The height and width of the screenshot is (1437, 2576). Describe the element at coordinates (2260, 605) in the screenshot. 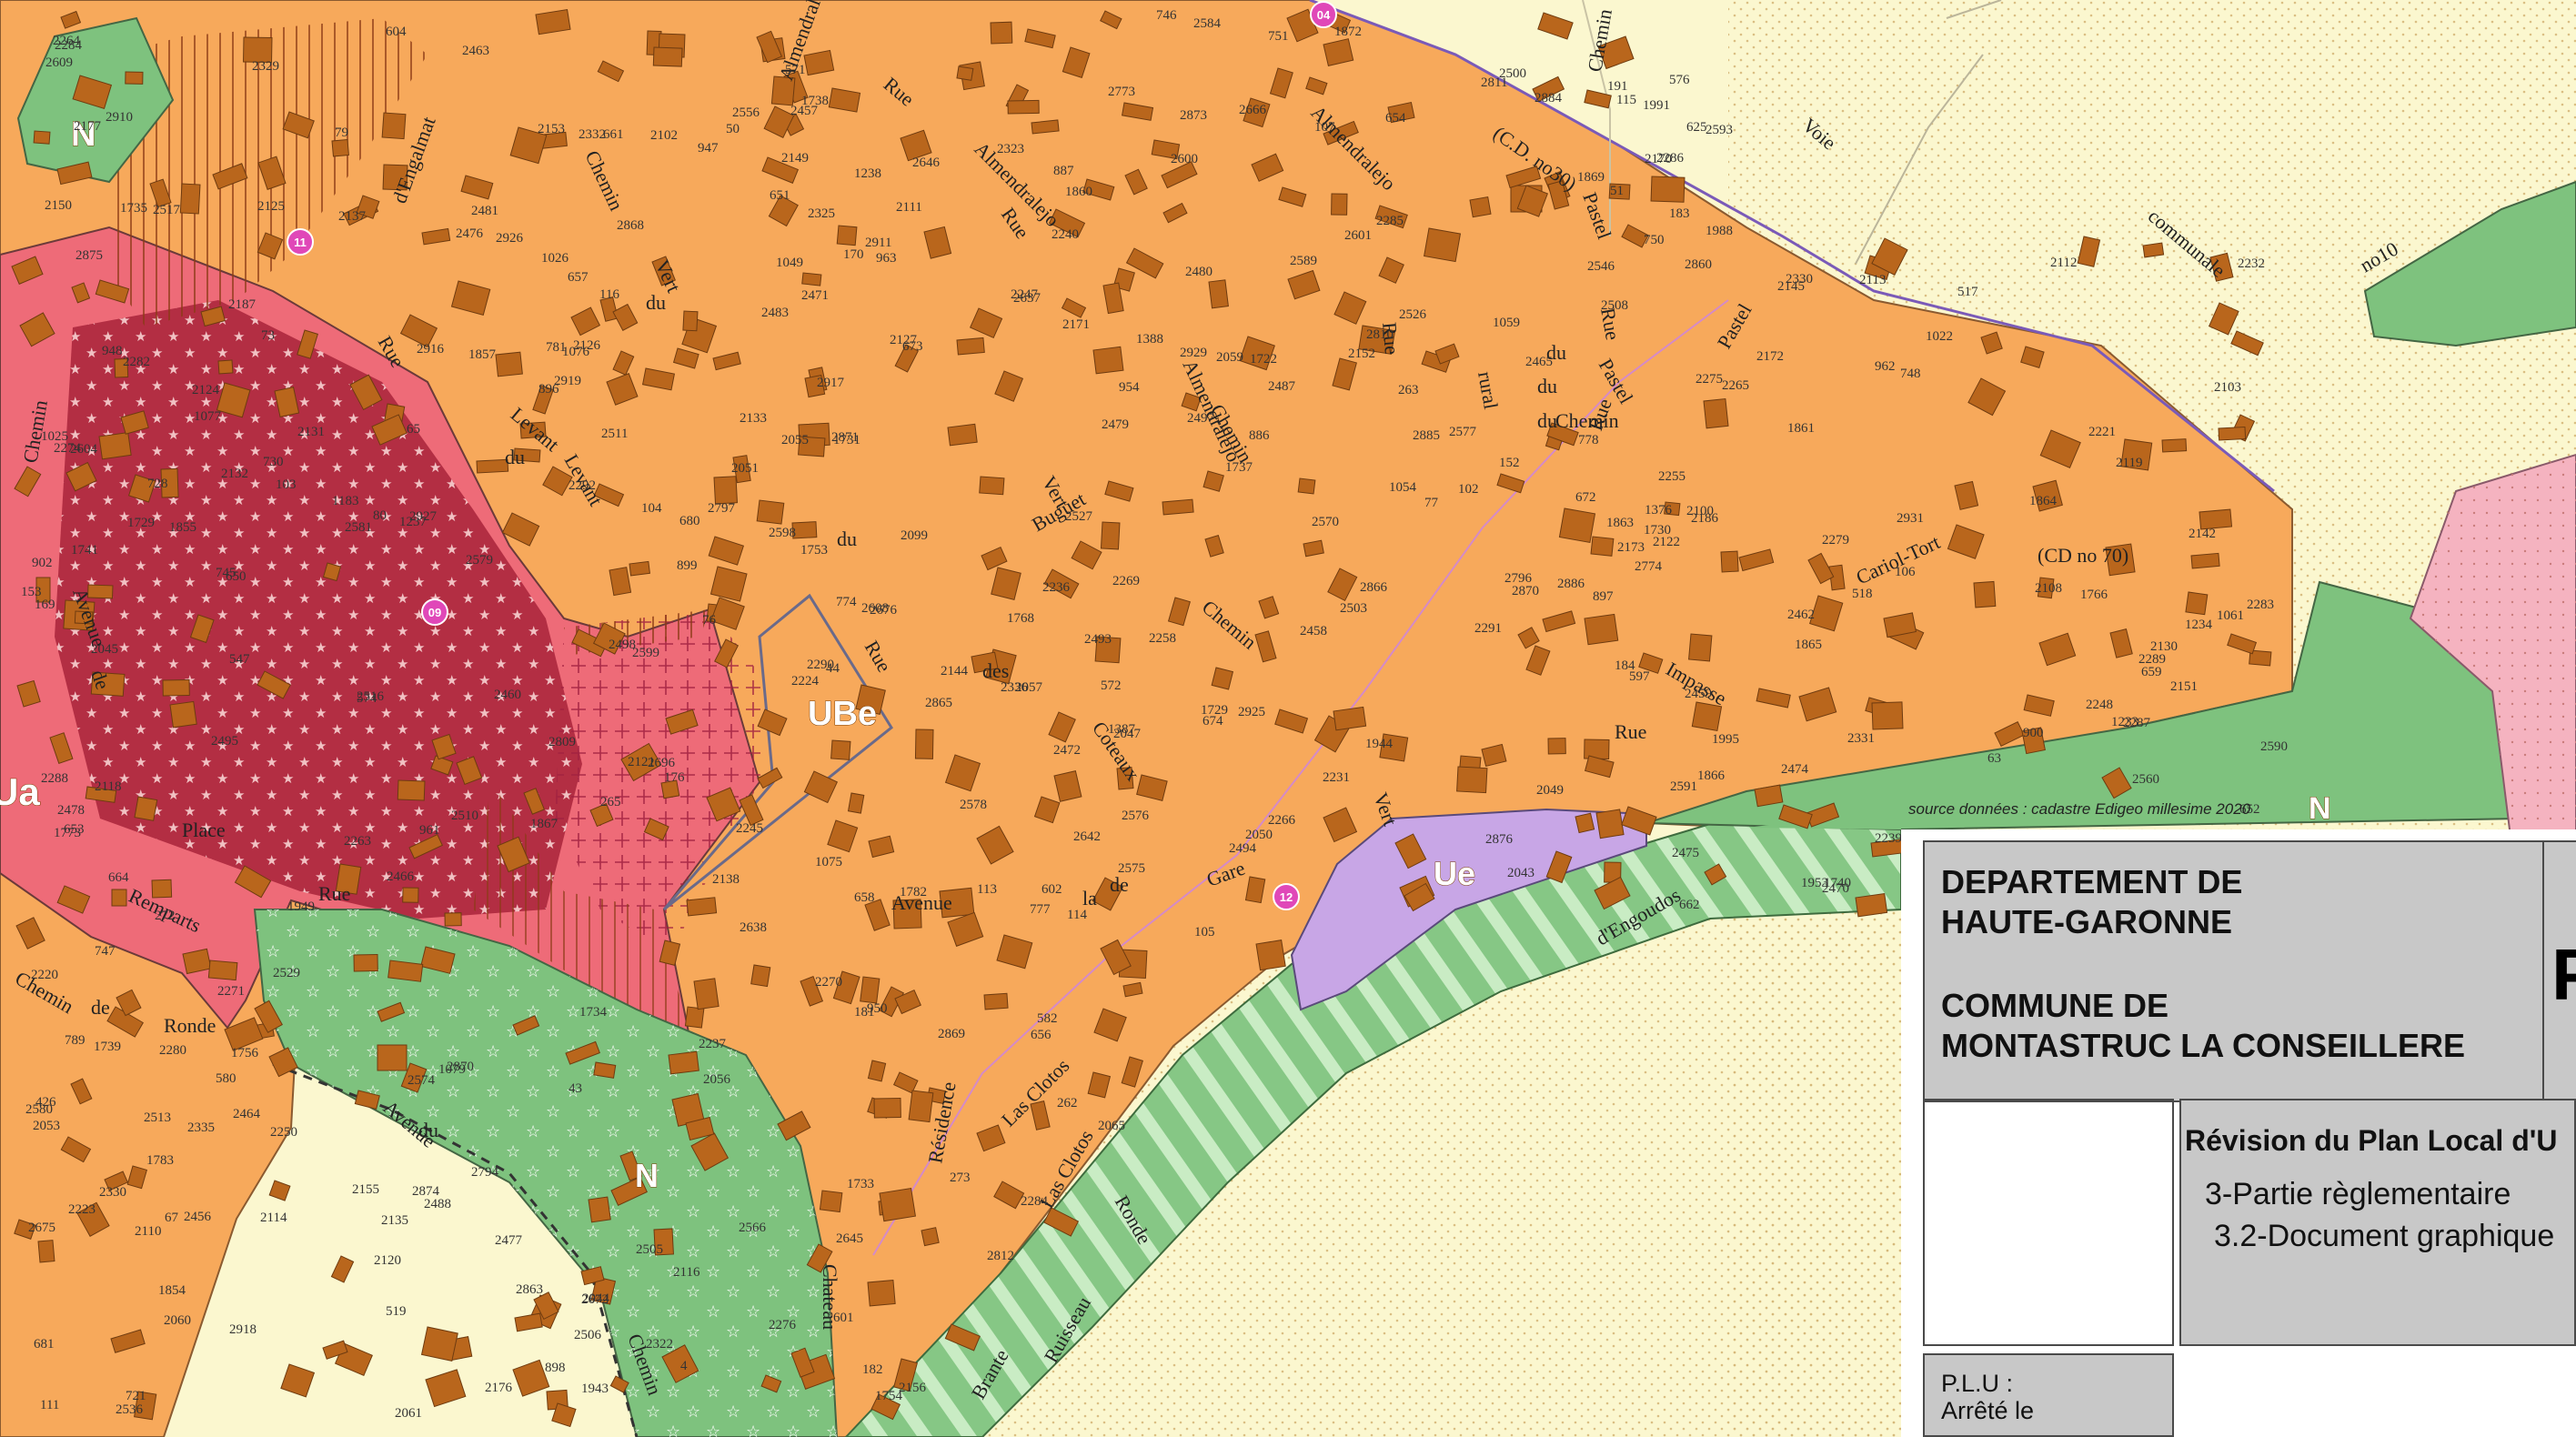

I see `parcel-number: 2283` at that location.